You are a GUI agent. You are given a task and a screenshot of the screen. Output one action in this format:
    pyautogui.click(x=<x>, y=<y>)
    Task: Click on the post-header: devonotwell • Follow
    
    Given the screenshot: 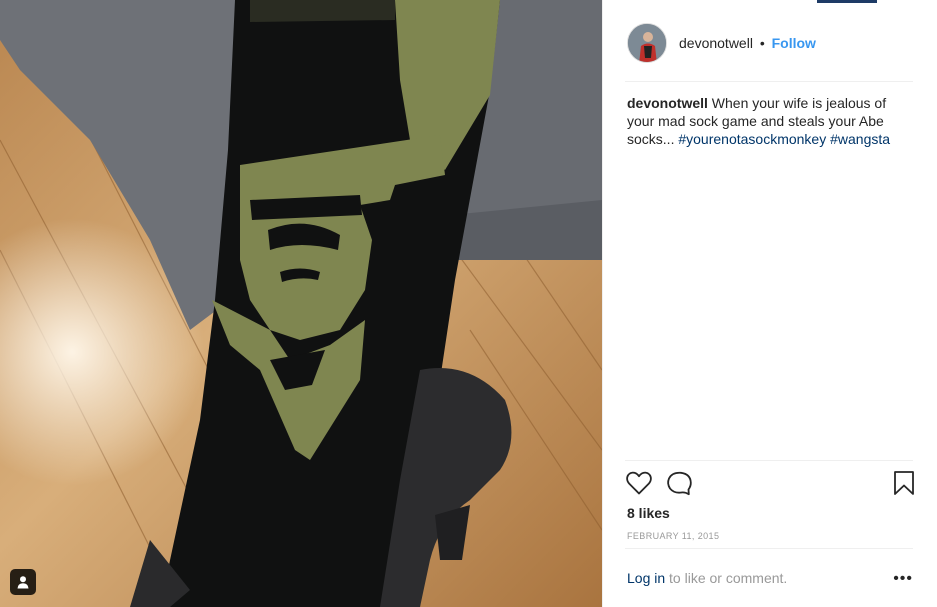 What is the action you would take?
    pyautogui.click(x=770, y=41)
    